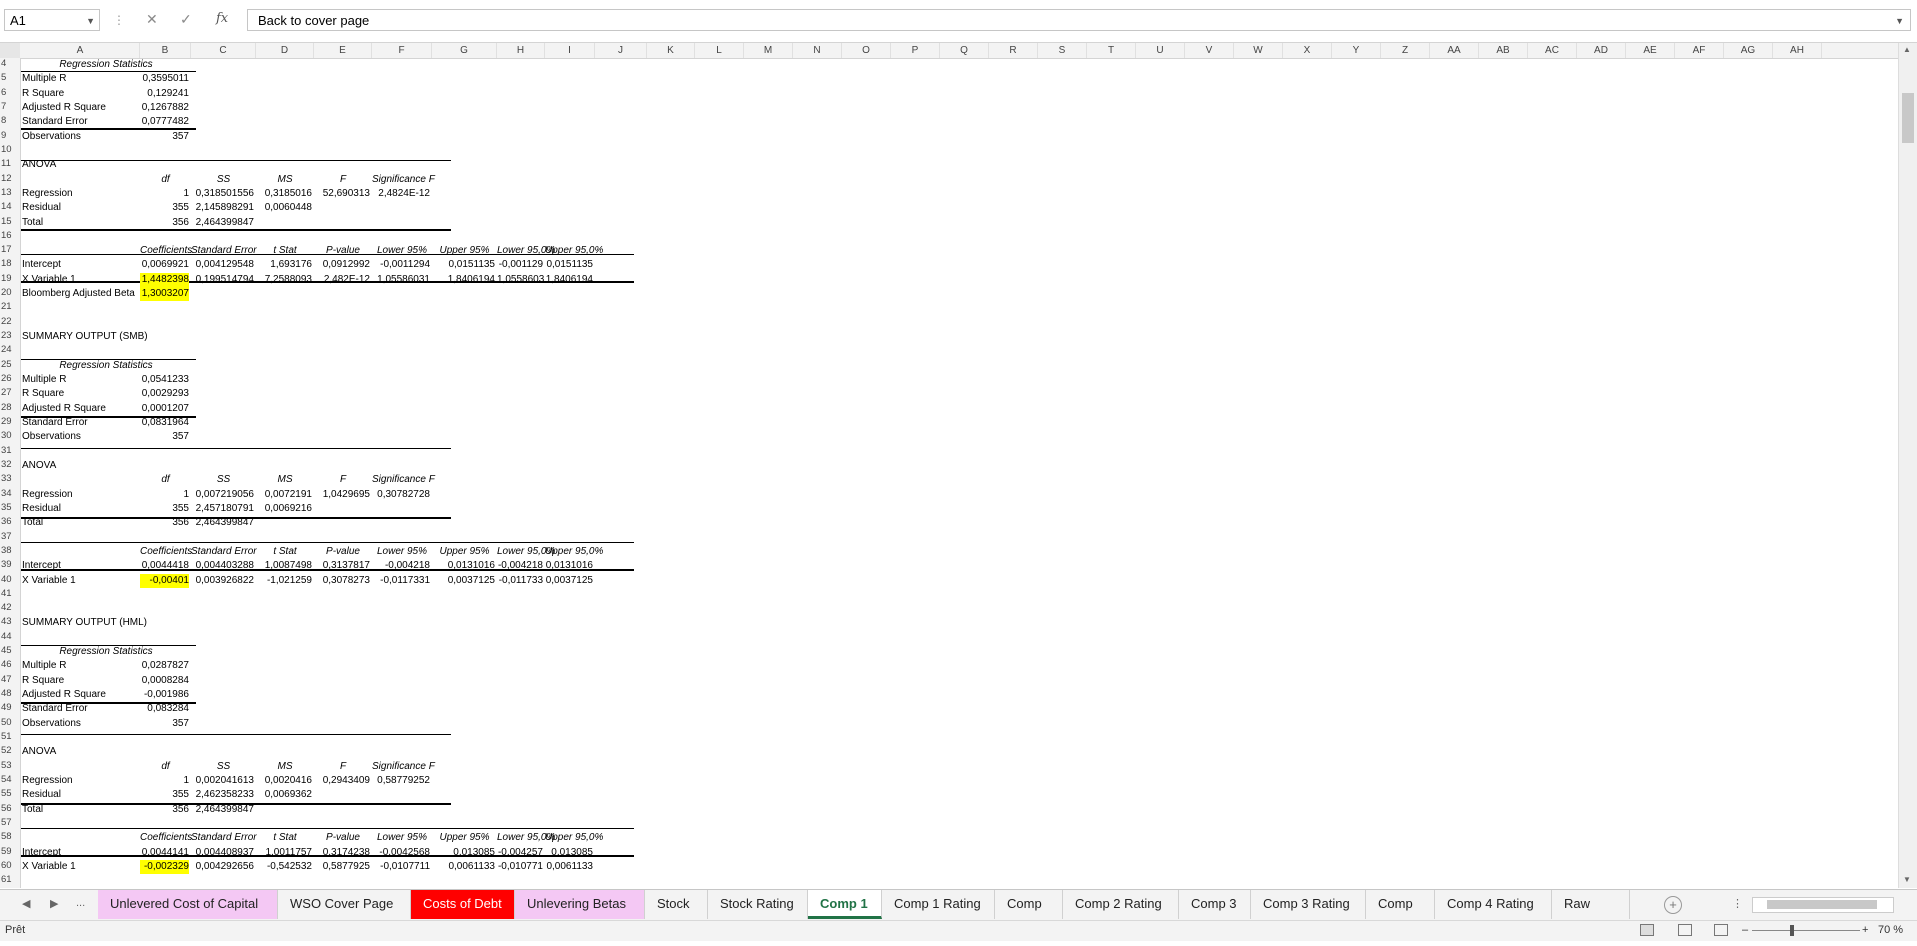 Image resolution: width=1917 pixels, height=946 pixels. Describe the element at coordinates (342, 194) in the screenshot. I see `cell-e13: 52,690313` at that location.